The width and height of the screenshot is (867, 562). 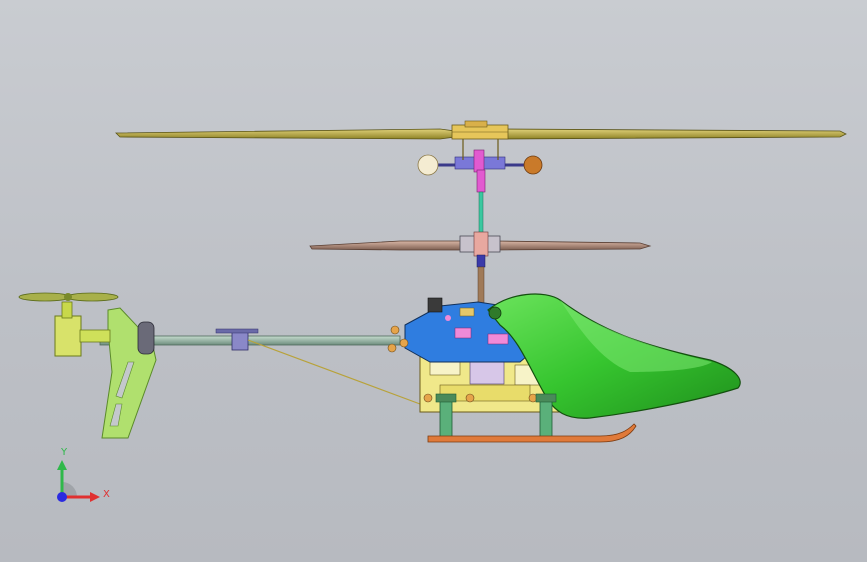 I want to click on y-axis-label: Y, so click(x=64, y=452).